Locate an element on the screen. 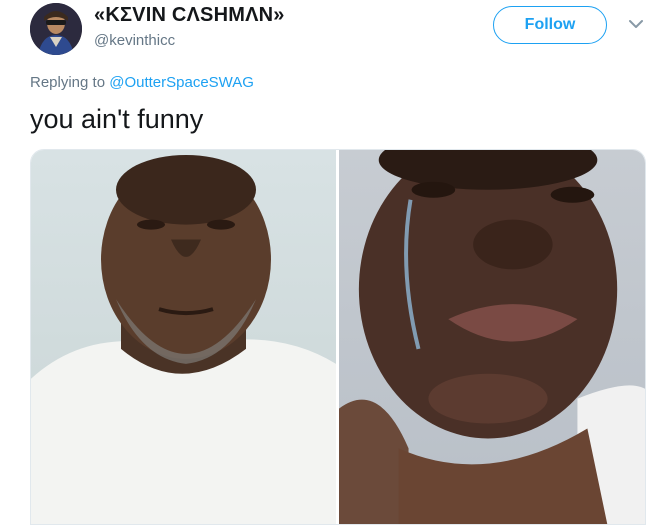 Image resolution: width=662 pixels, height=525 pixels. tweet-text: you ain't funny is located at coordinates (117, 119).